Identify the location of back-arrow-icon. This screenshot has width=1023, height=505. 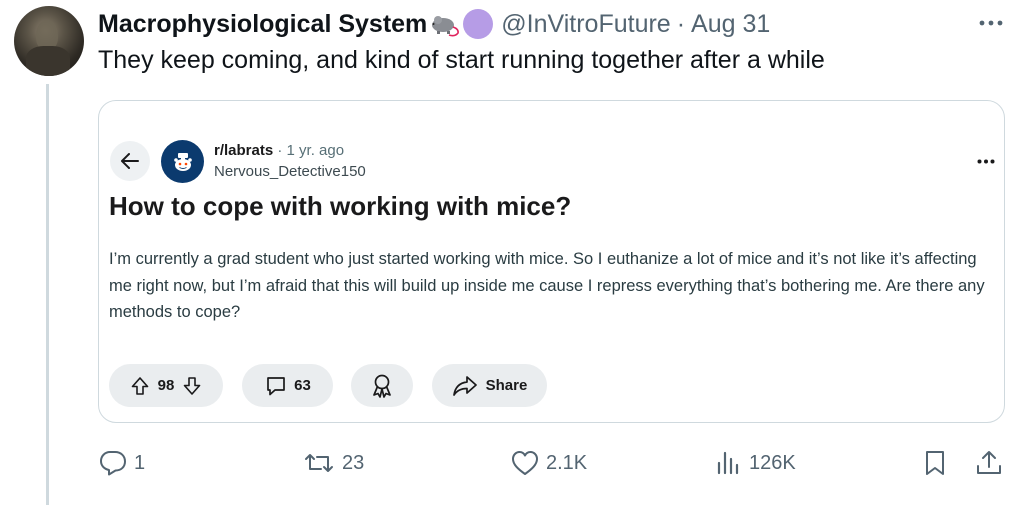
(130, 161).